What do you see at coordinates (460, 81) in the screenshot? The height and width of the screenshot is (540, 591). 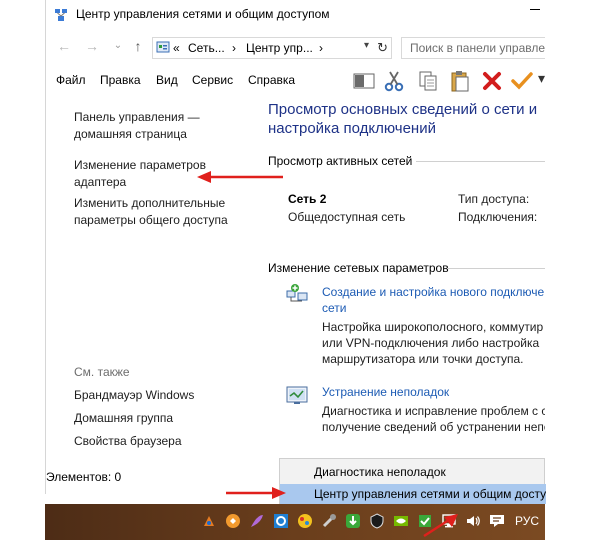 I see `paste-icon` at bounding box center [460, 81].